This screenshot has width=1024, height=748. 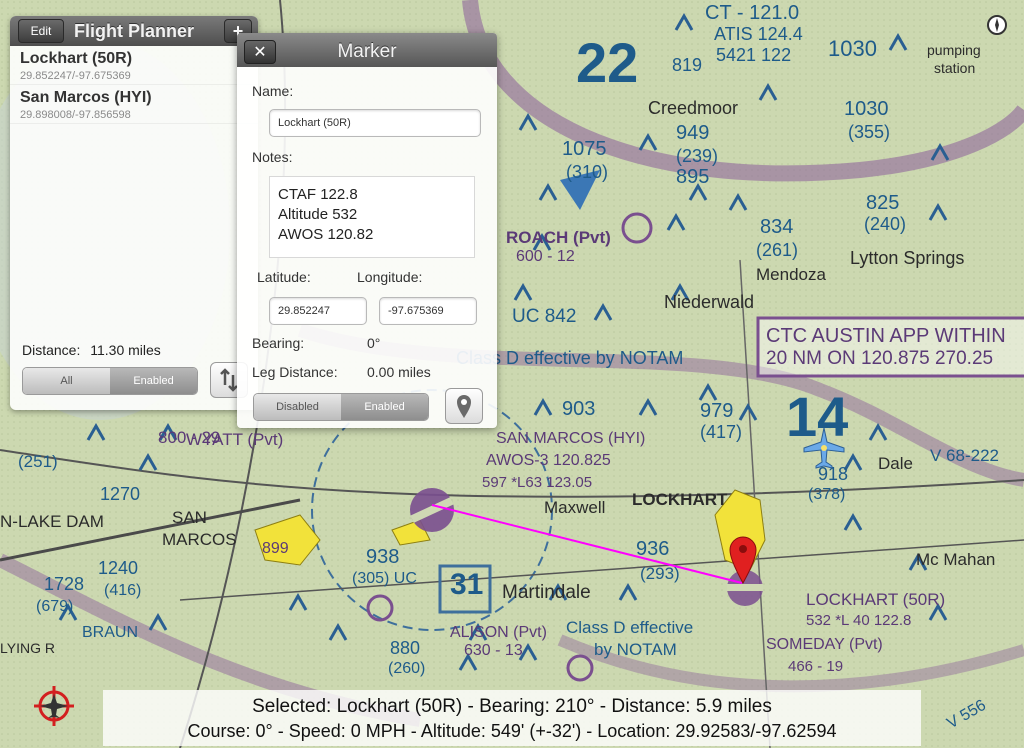 What do you see at coordinates (579, 409) in the screenshot?
I see `map-label-903: 903` at bounding box center [579, 409].